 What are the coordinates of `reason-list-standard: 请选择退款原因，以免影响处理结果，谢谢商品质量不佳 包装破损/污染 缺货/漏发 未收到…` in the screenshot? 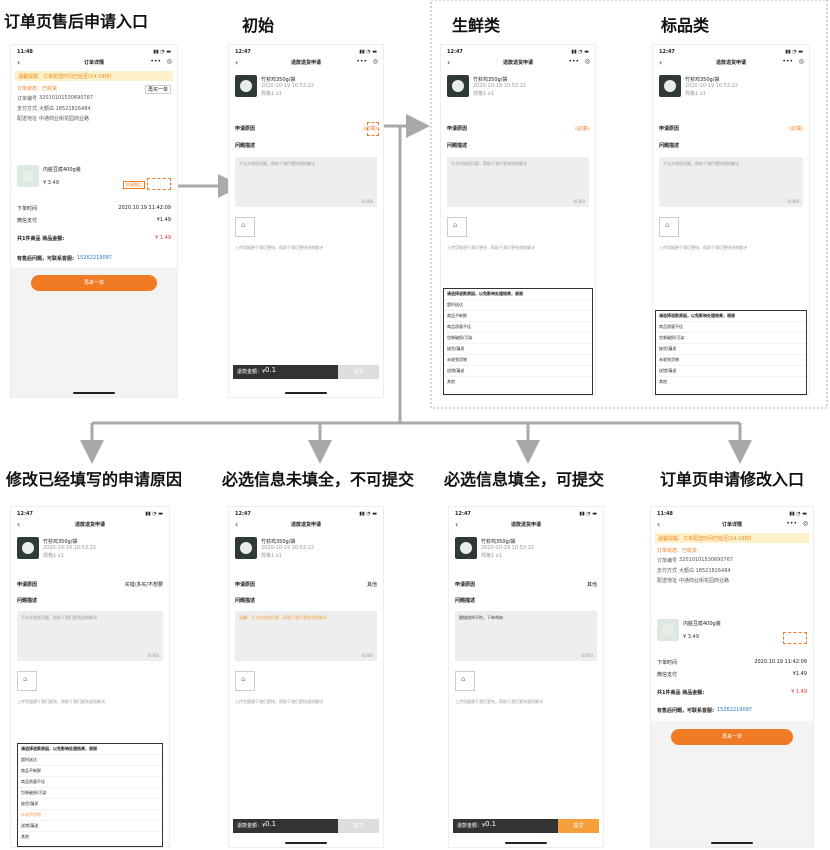 It's located at (731, 352).